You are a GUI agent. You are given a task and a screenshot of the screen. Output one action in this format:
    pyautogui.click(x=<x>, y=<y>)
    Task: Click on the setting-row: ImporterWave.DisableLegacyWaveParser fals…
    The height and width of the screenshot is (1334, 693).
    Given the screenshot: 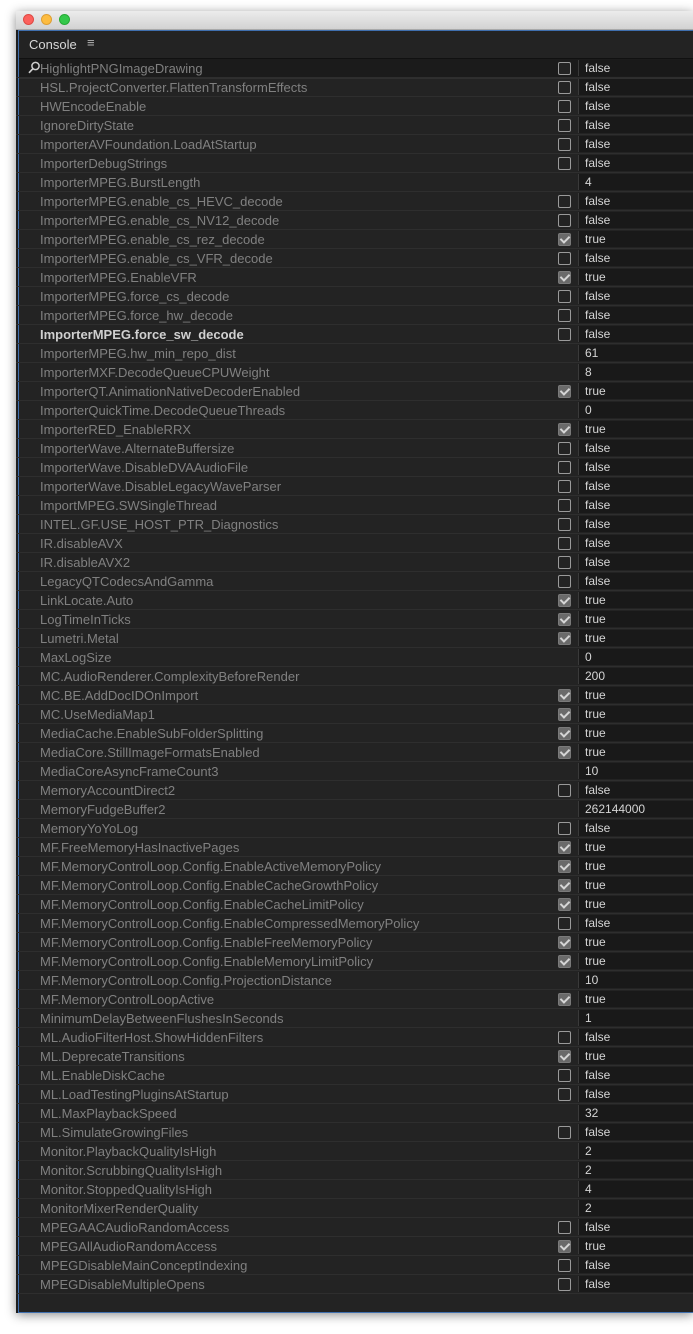 What is the action you would take?
    pyautogui.click(x=354, y=486)
    